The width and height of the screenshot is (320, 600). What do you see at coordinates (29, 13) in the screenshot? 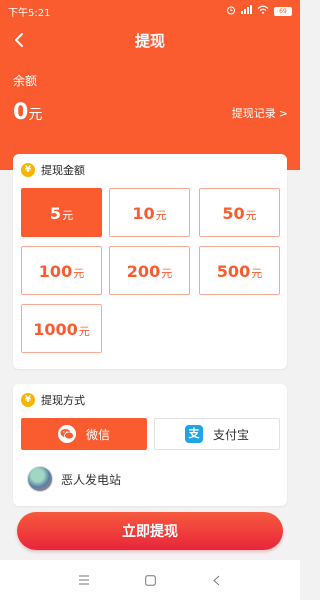
I see `status-time: 下午5:21` at bounding box center [29, 13].